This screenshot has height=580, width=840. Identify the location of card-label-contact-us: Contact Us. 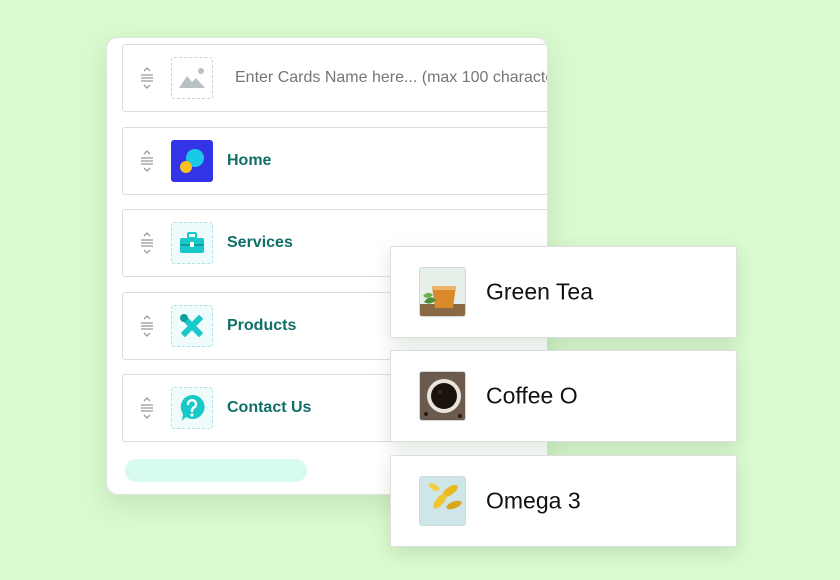
(269, 407).